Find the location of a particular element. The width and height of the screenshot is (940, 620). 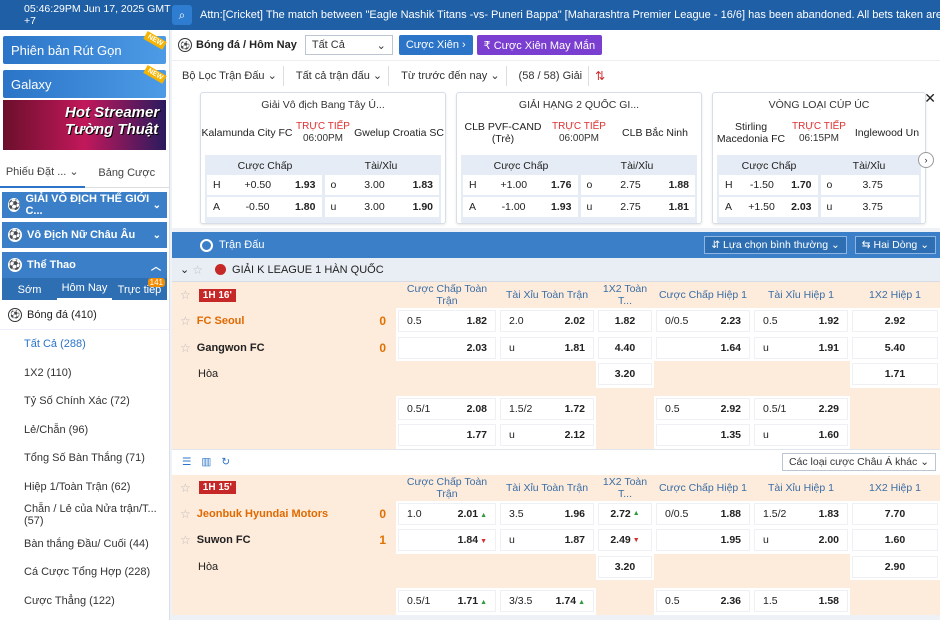

match-filter: Tất cả trận đấu ⌄ is located at coordinates (339, 75).